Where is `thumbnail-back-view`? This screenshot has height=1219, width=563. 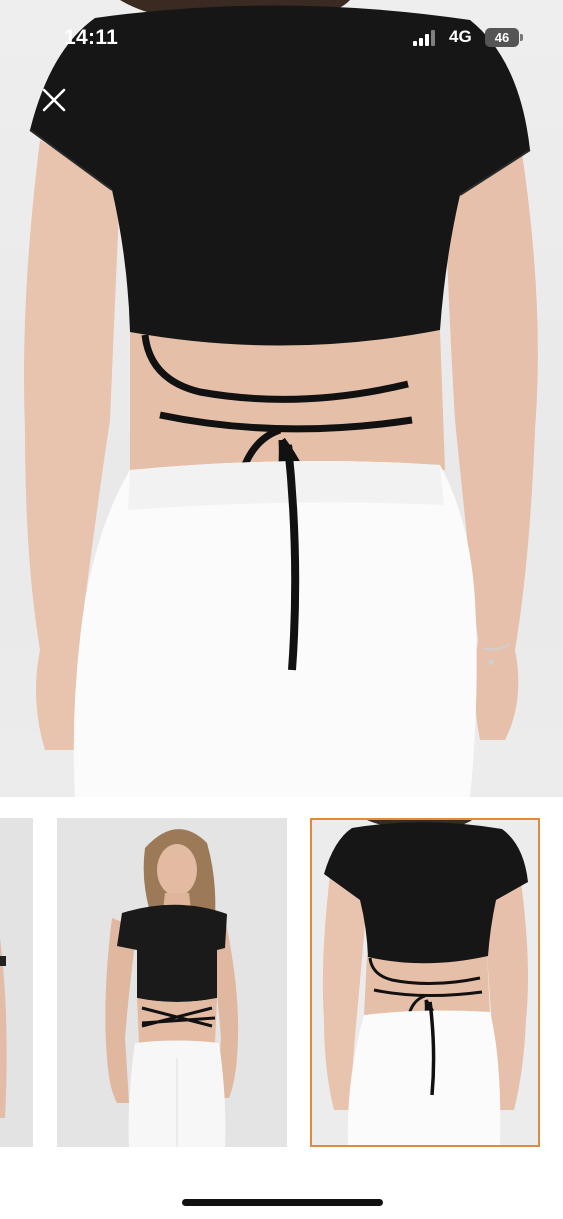 thumbnail-back-view is located at coordinates (425, 982).